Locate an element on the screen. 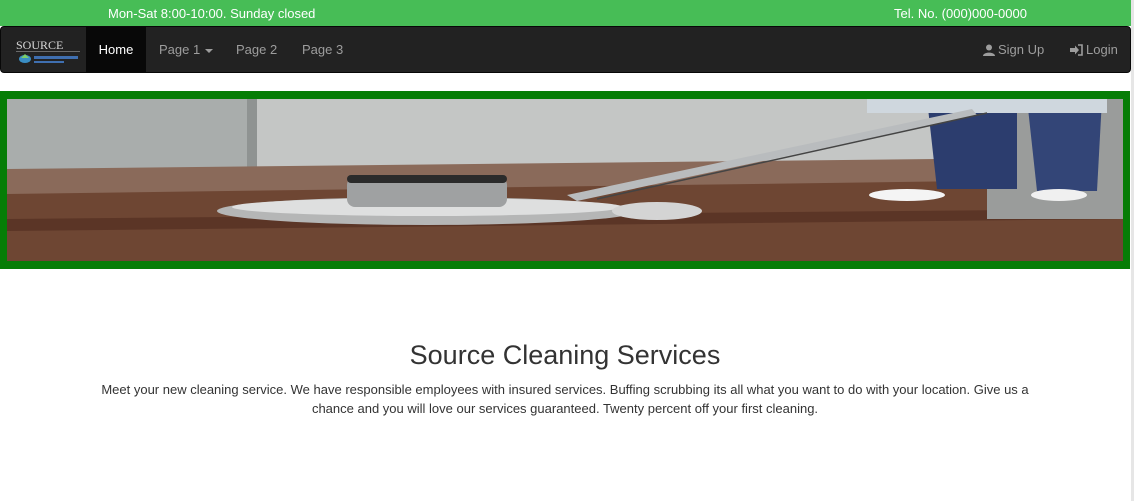 The width and height of the screenshot is (1134, 501). brand-logo: SOURCE is located at coordinates (48, 53).